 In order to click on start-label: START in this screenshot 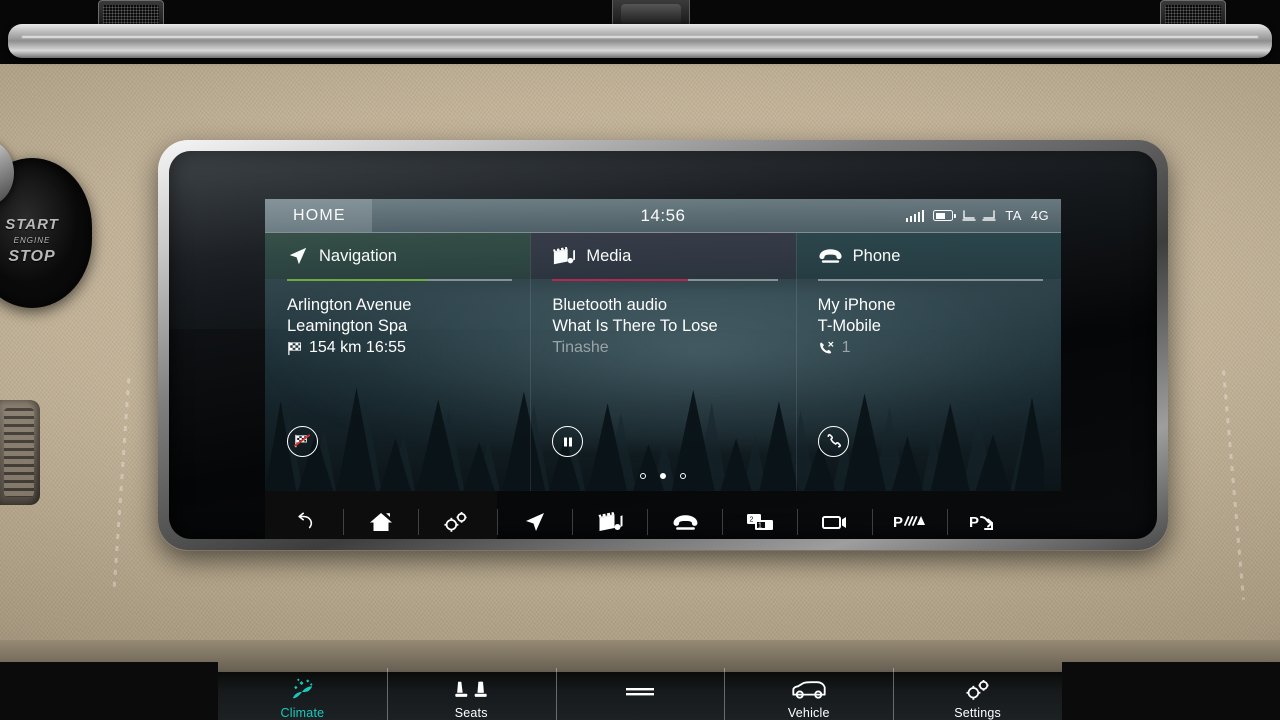, I will do `click(32, 224)`.